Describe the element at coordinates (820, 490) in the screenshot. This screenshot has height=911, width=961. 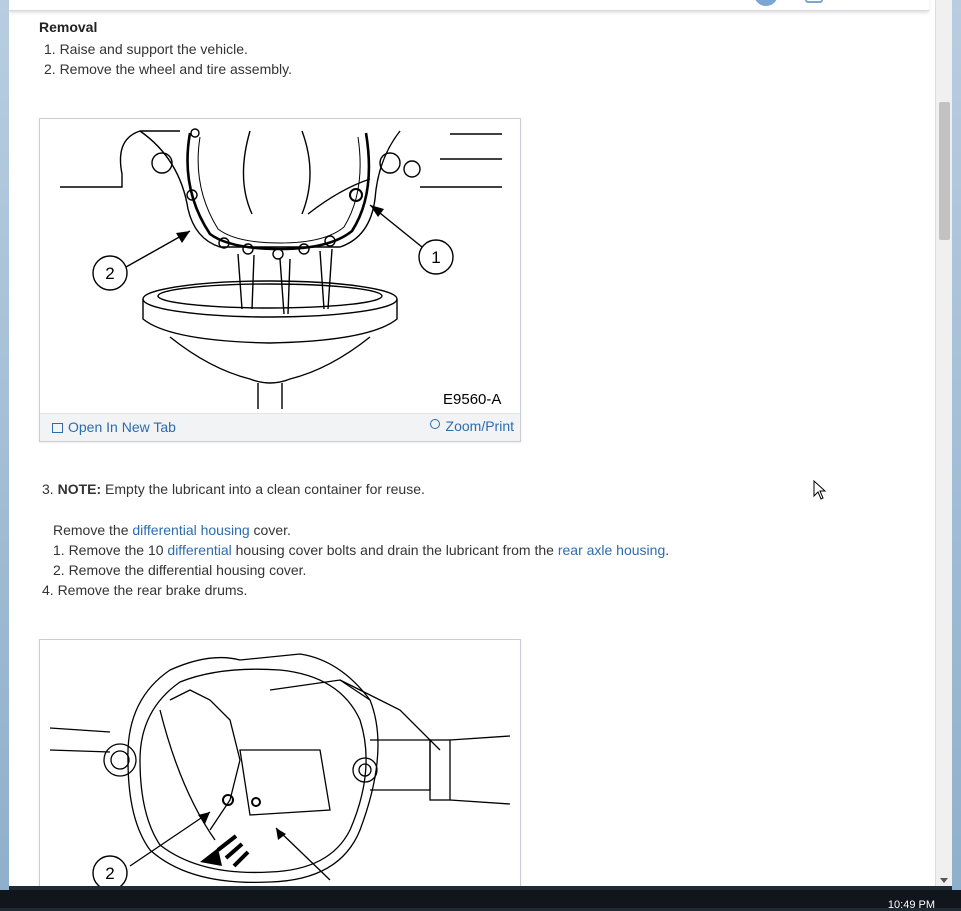
I see `mouse-pointer-icon` at that location.